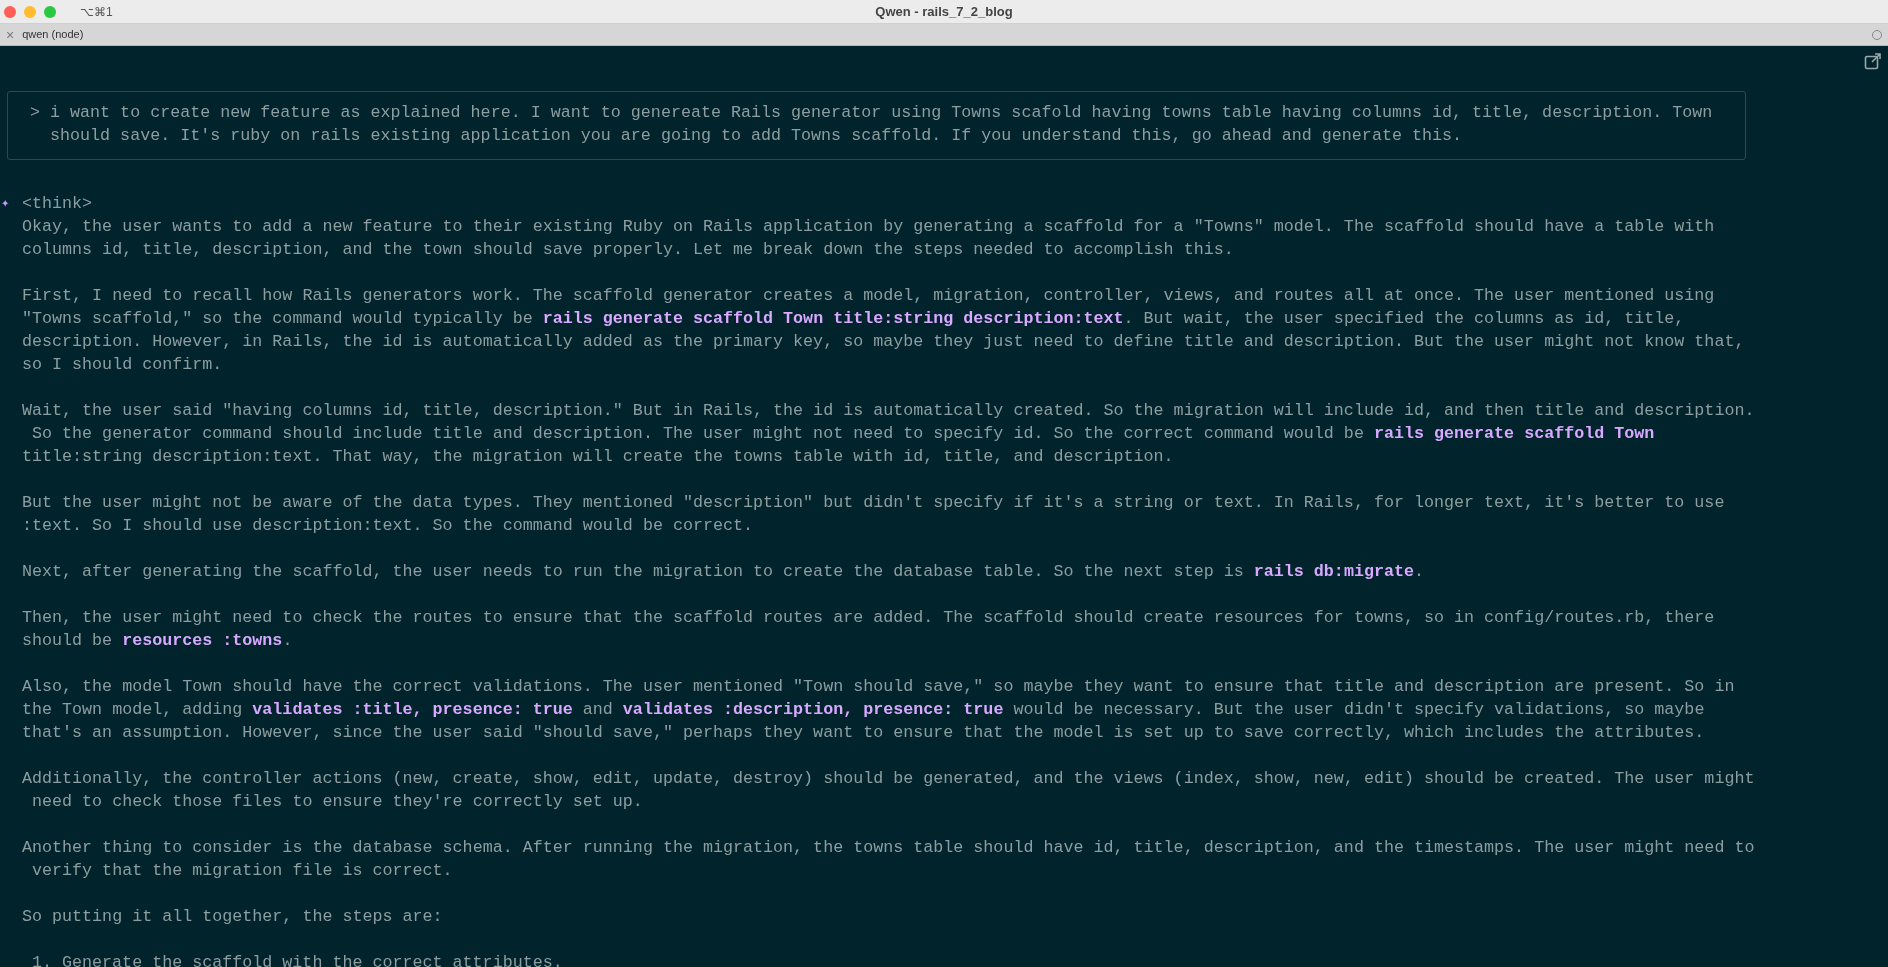  What do you see at coordinates (96, 12) in the screenshot?
I see `window-shortcut: ⌥⌘1` at bounding box center [96, 12].